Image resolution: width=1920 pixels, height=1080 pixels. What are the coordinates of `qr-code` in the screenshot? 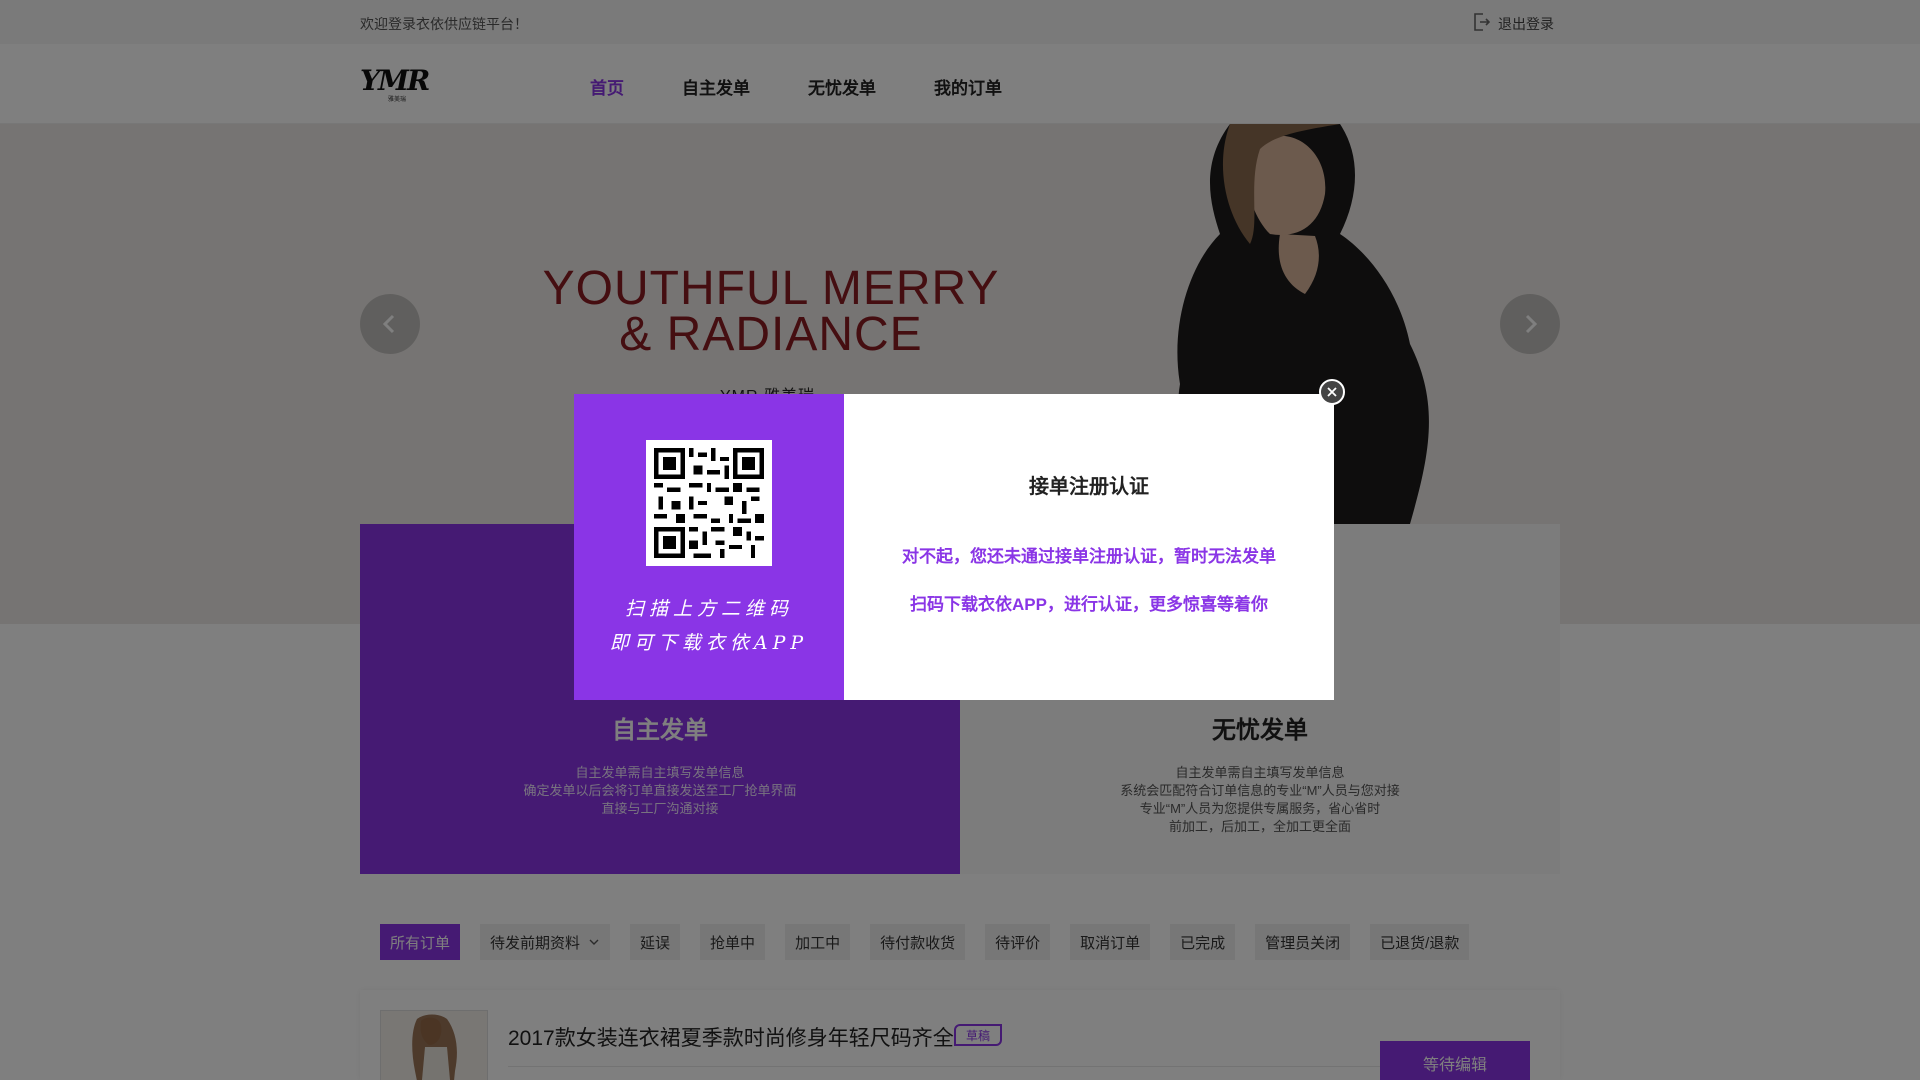 It's located at (709, 503).